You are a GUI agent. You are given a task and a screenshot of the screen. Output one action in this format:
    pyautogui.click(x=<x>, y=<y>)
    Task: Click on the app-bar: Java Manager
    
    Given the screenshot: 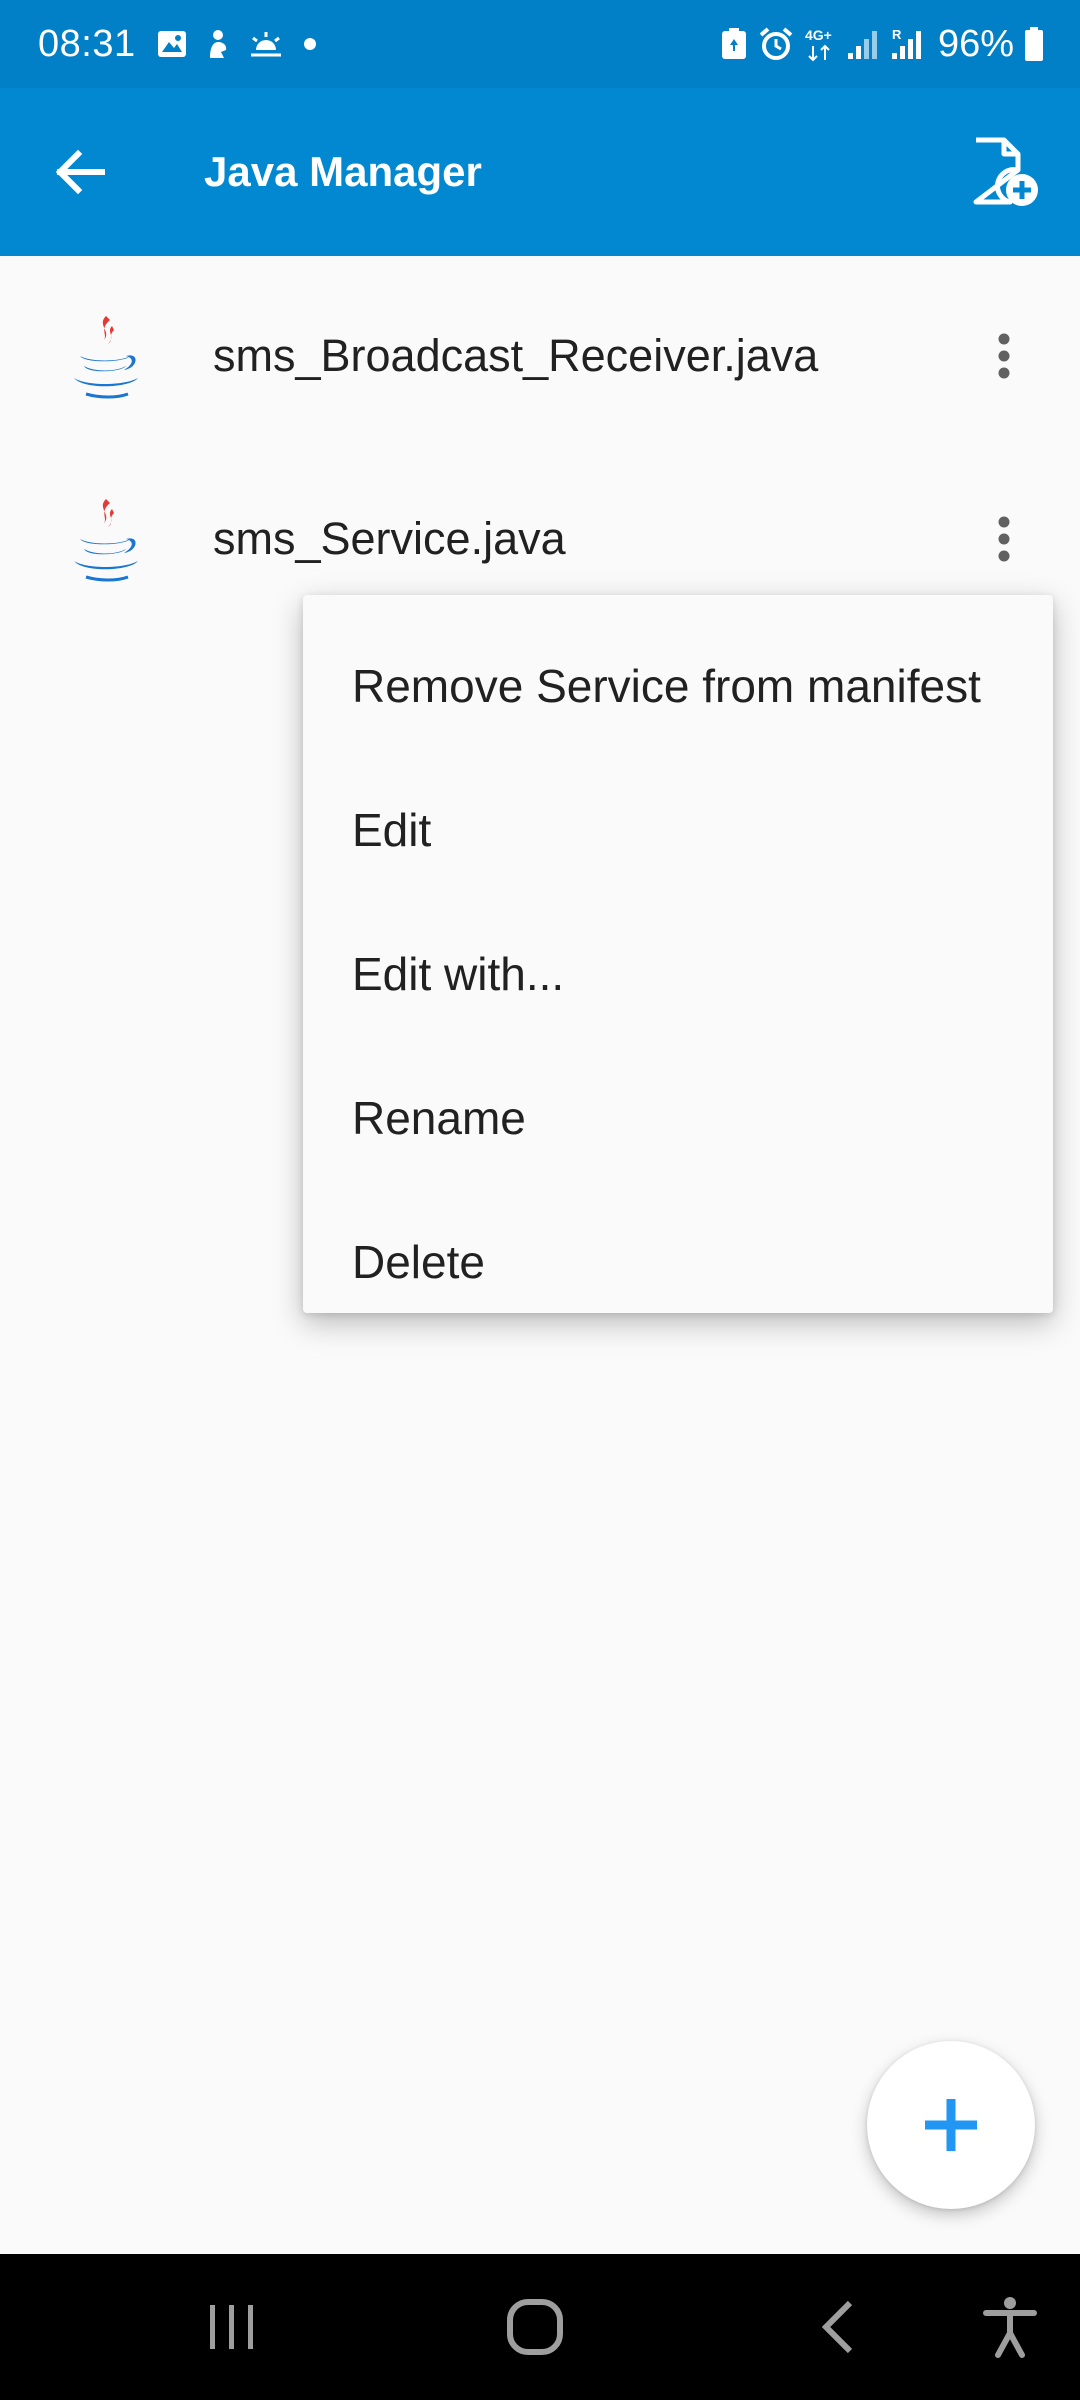 What is the action you would take?
    pyautogui.click(x=540, y=172)
    